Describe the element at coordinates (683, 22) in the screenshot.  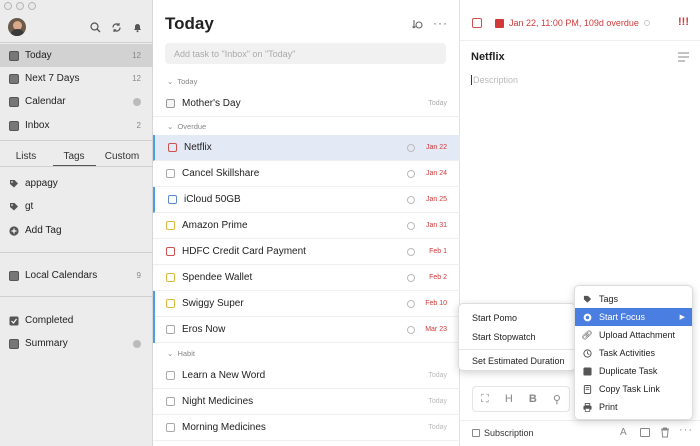
I see `priority-flag: !!!` at that location.